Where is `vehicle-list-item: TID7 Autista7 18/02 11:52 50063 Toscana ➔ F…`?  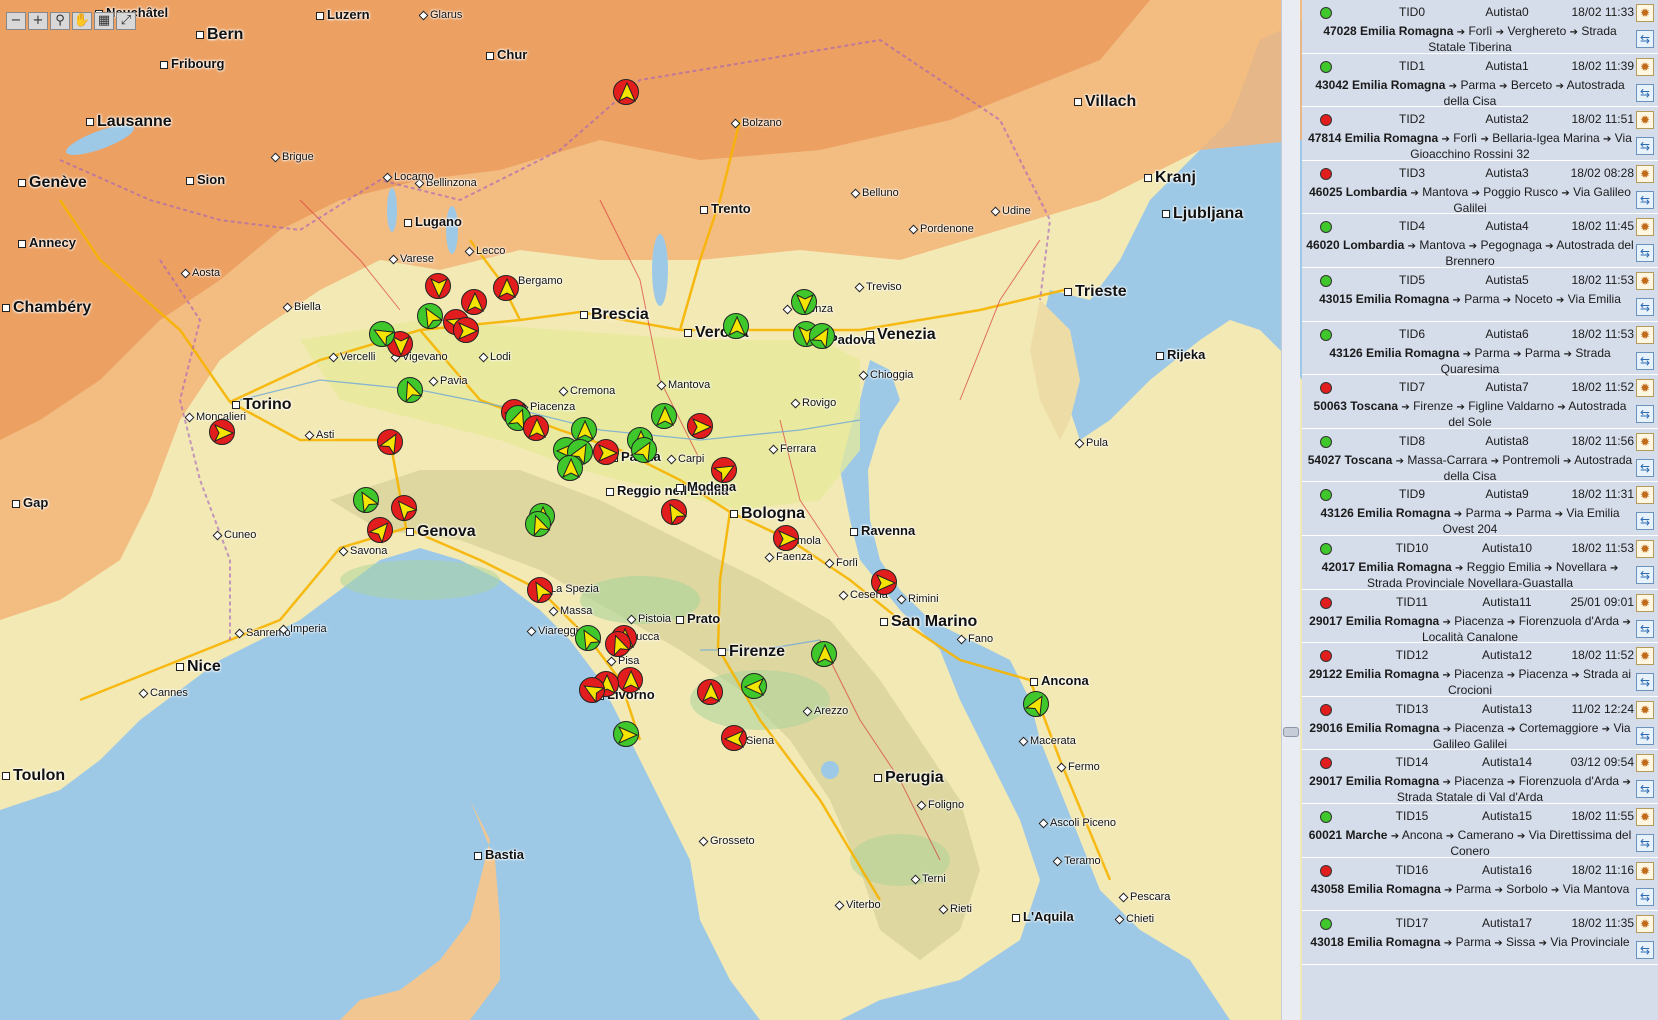 vehicle-list-item: TID7 Autista7 18/02 11:52 50063 Toscana ➔ F… is located at coordinates (1480, 402).